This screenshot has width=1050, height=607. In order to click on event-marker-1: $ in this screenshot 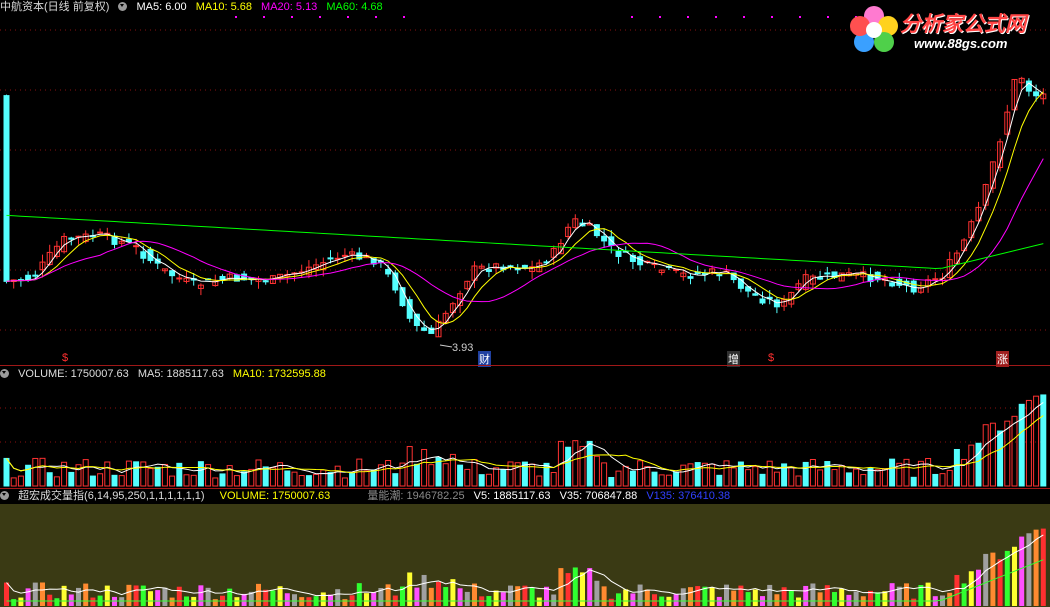, I will do `click(65, 358)`.